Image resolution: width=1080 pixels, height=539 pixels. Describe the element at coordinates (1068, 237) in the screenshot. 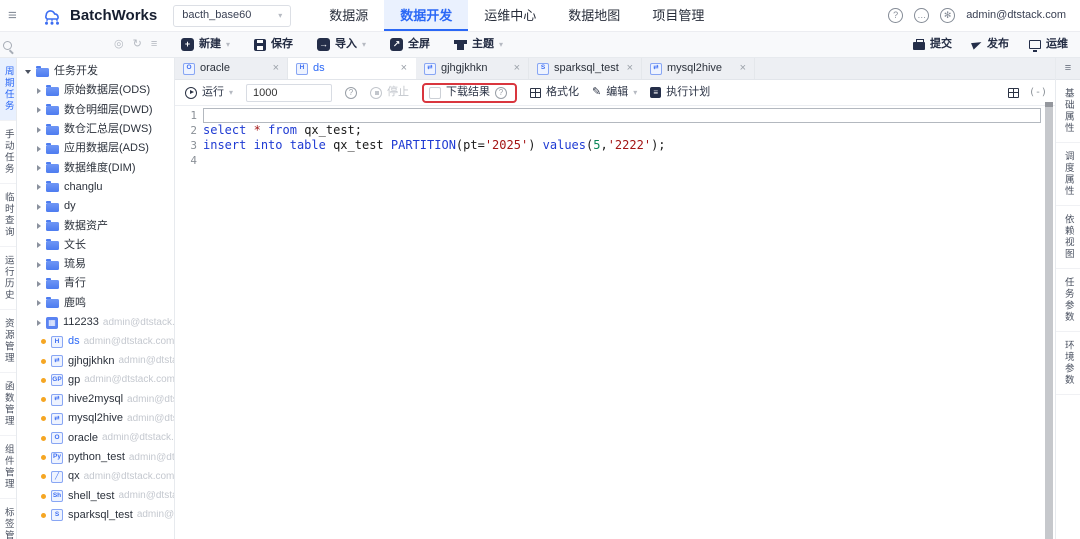

I see `right-tab-dependency-view: 依赖视图` at that location.